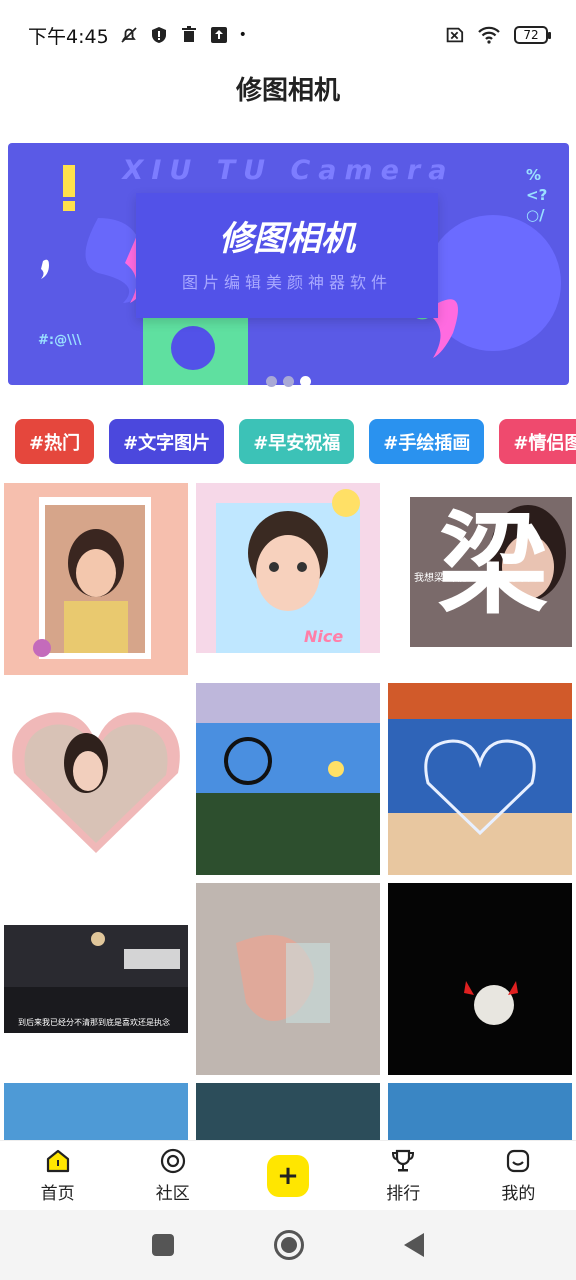  Describe the element at coordinates (172, 1161) in the screenshot. I see `community-icon` at that location.